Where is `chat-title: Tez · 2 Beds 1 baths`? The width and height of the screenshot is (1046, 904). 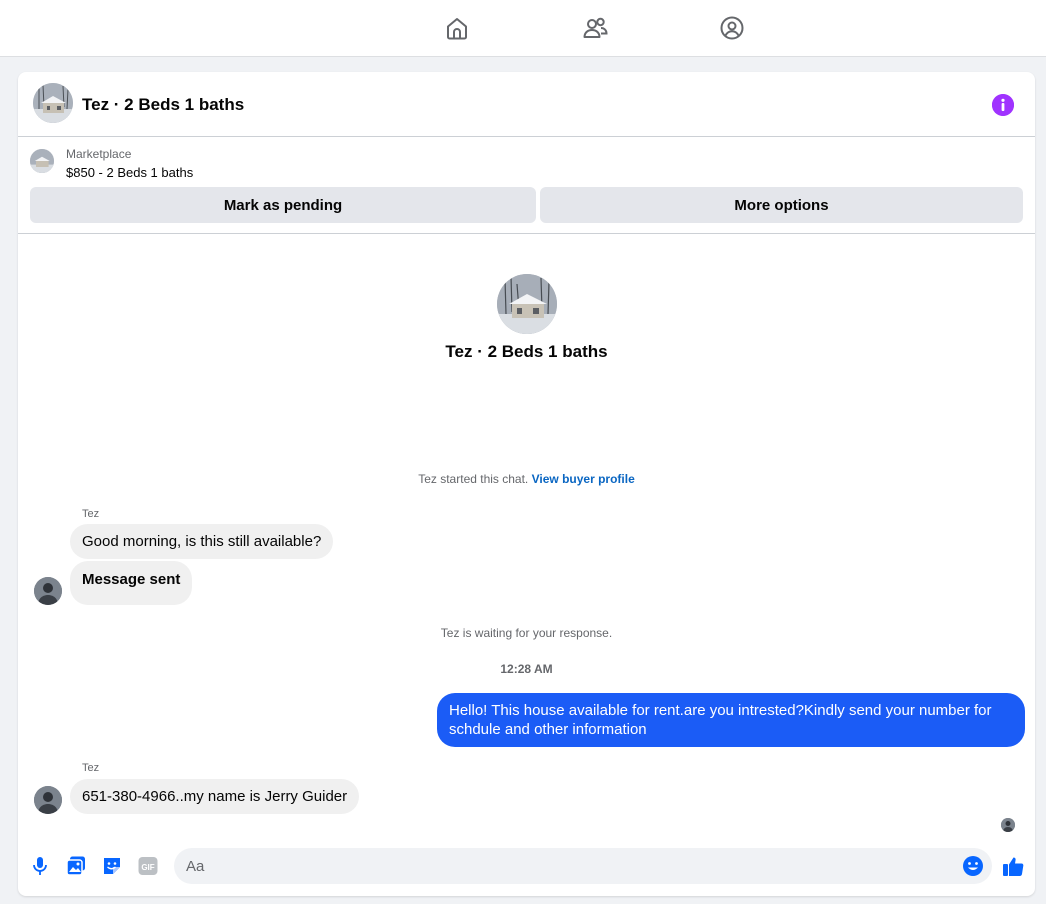 chat-title: Tez · 2 Beds 1 baths is located at coordinates (163, 104).